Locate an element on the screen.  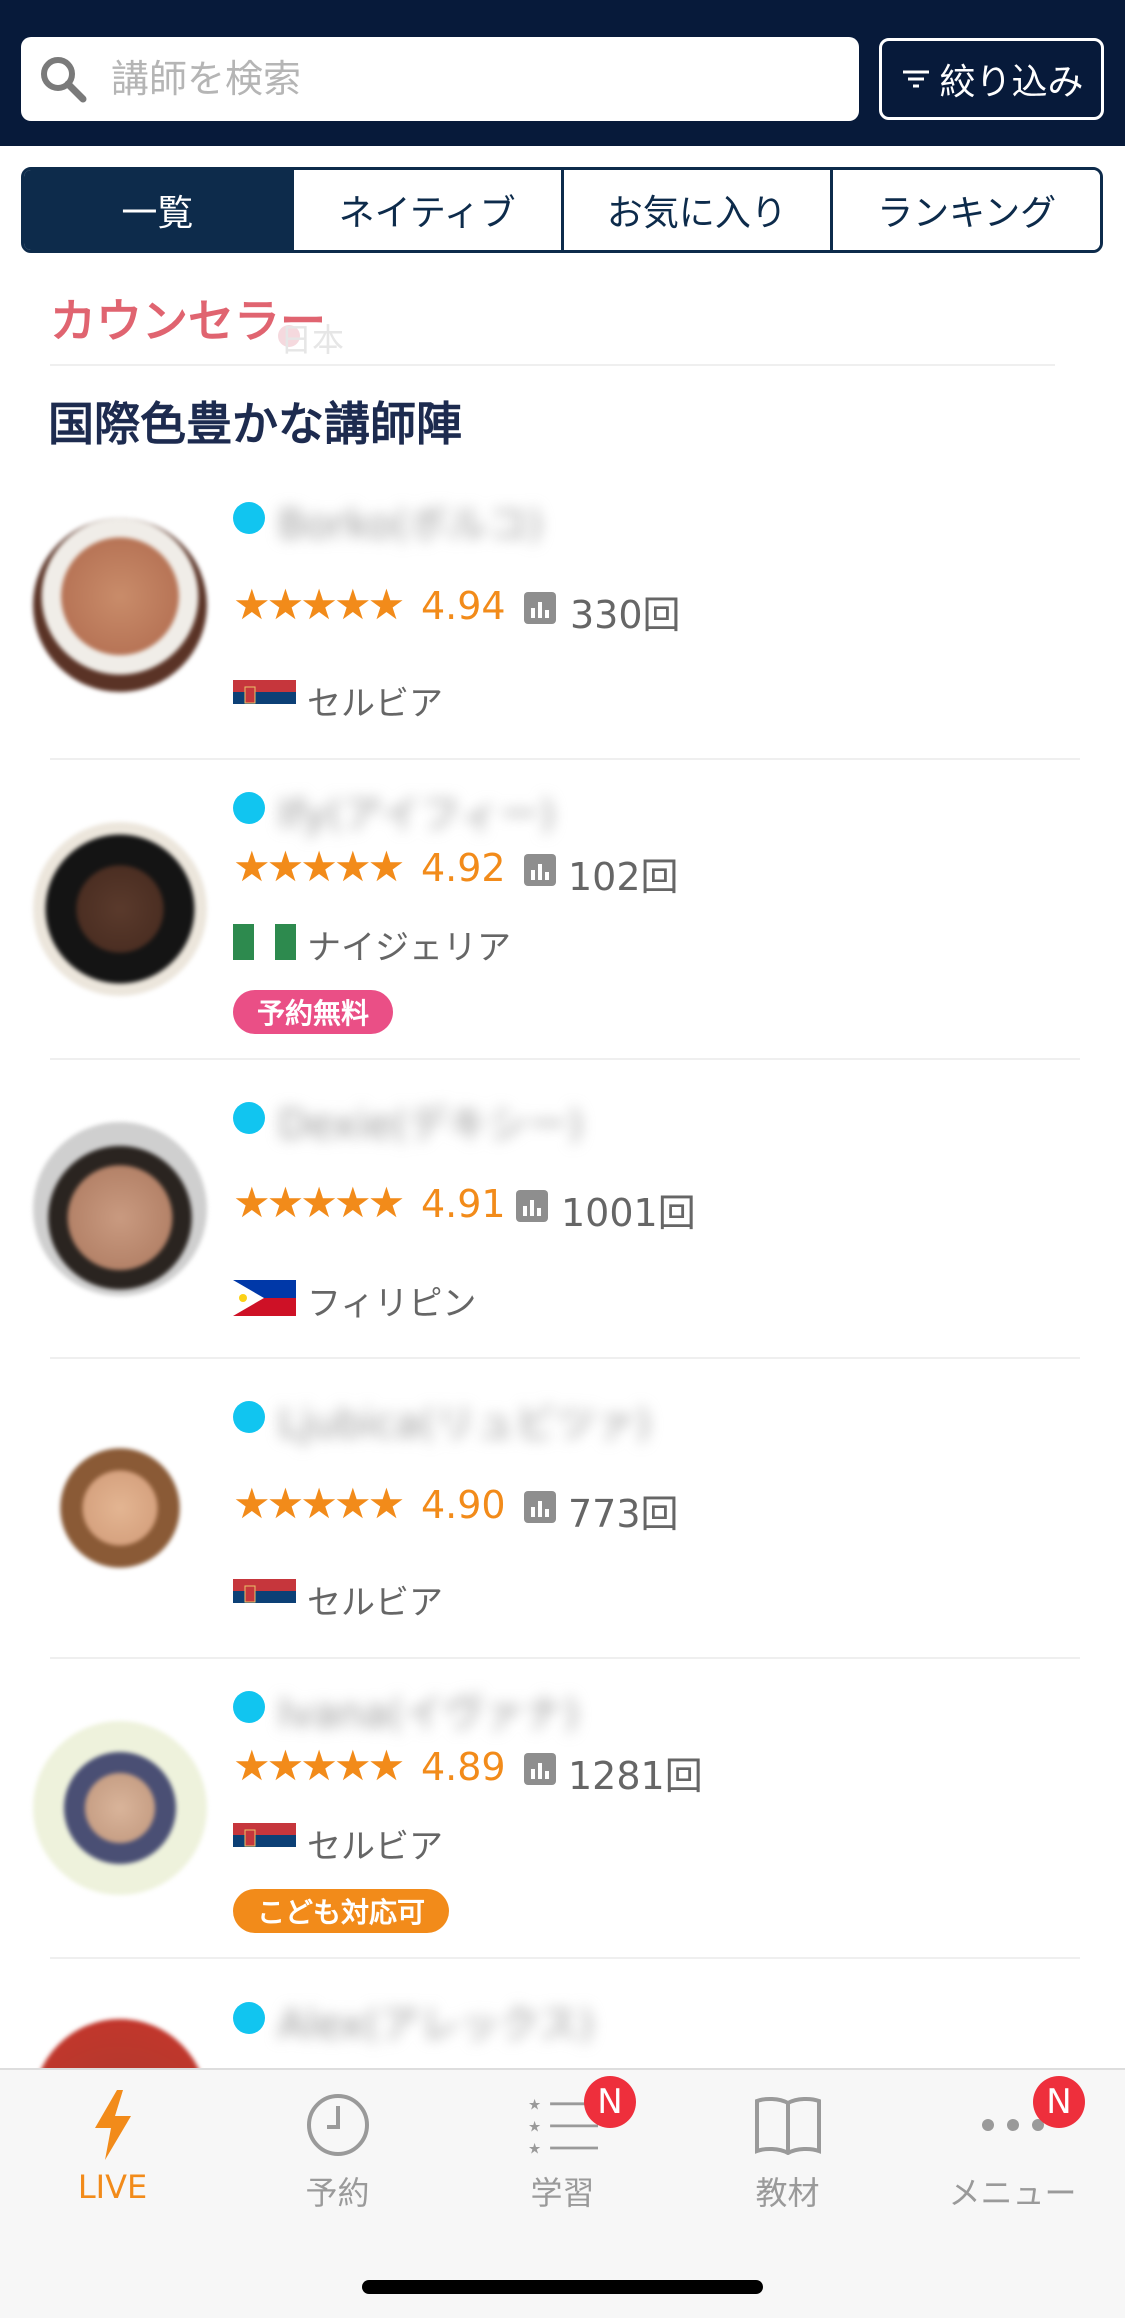
rating-value: 4.91 is located at coordinates (463, 1204).